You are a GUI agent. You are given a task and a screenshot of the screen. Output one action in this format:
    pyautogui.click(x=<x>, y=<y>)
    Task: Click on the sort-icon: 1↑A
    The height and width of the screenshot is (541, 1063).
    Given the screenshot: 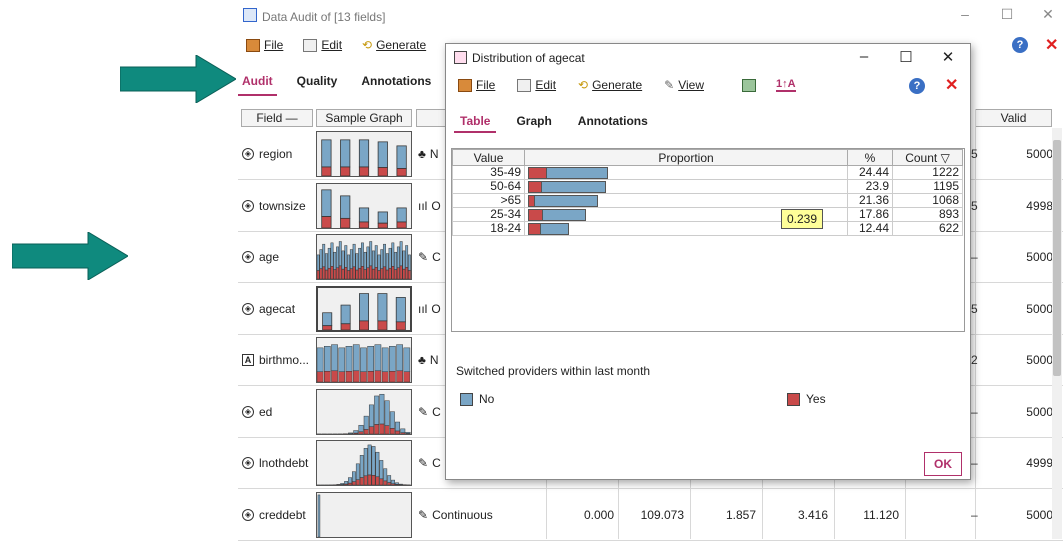 What is the action you would take?
    pyautogui.click(x=786, y=85)
    